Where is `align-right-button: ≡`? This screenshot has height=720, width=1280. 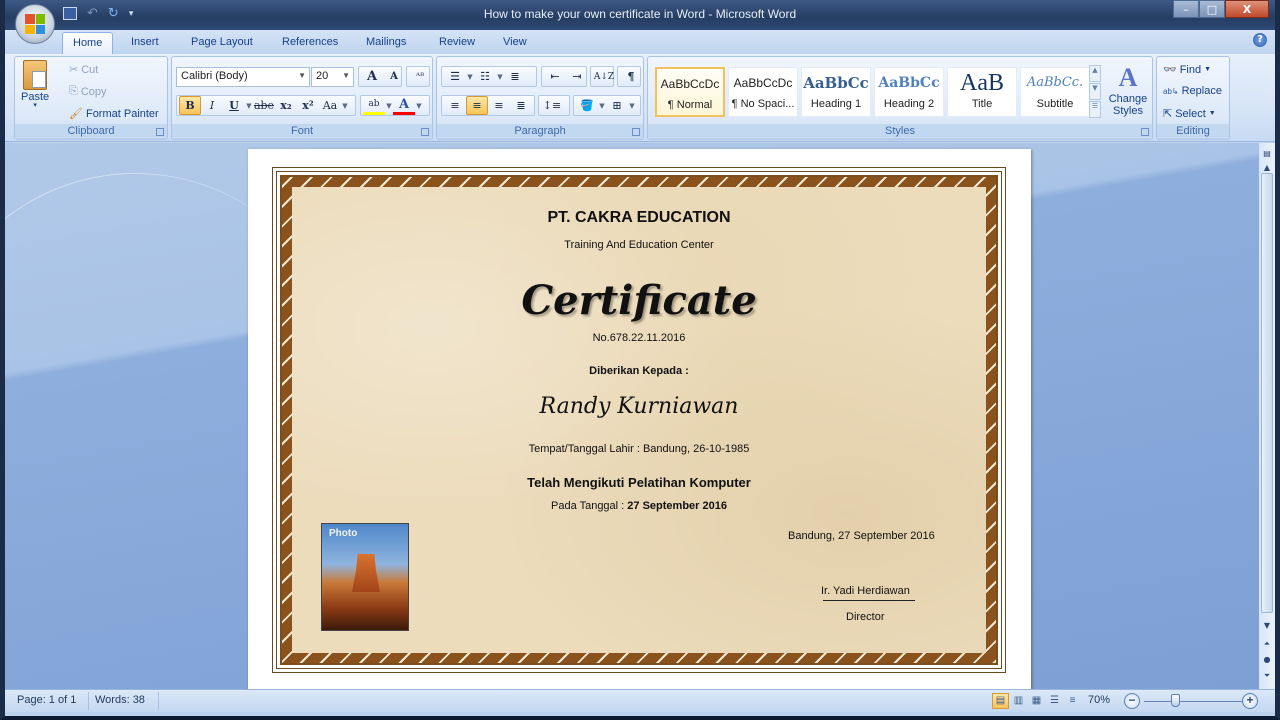 align-right-button: ≡ is located at coordinates (499, 105).